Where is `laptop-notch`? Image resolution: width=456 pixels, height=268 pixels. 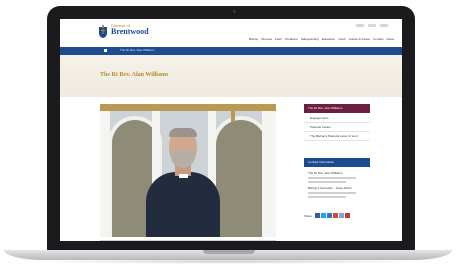
laptop-notch is located at coordinates (229, 252).